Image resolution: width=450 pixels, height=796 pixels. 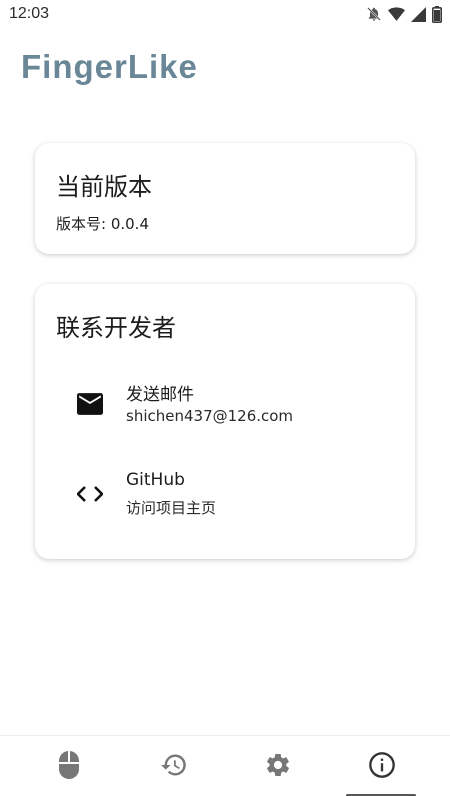 What do you see at coordinates (225, 15) in the screenshot?
I see `status-bar: 12:03` at bounding box center [225, 15].